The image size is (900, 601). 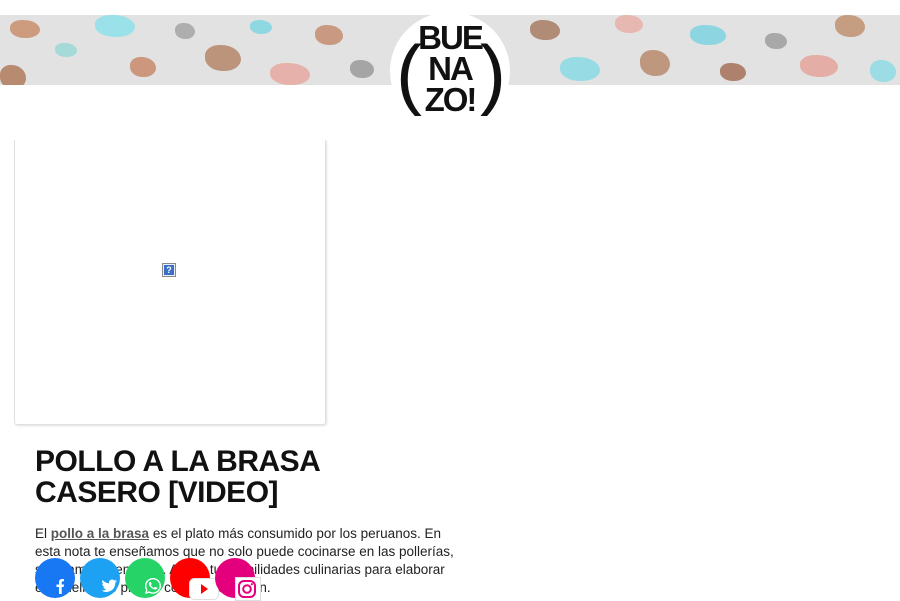 I want to click on article-title-line1: POLLO A LA BRASA, so click(x=178, y=461).